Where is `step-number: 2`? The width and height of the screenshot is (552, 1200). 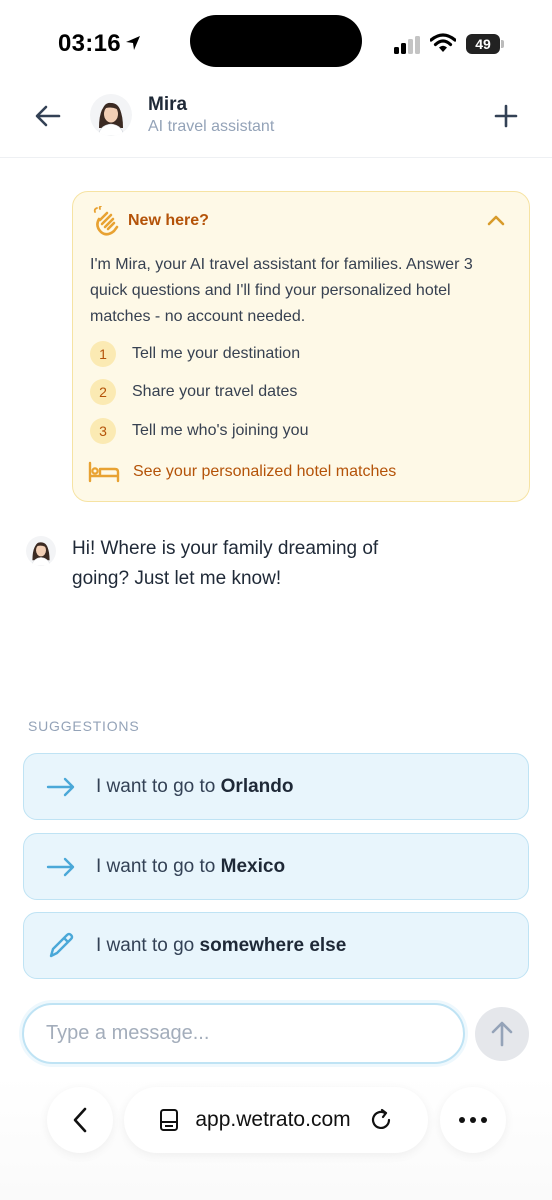
step-number: 2 is located at coordinates (103, 392).